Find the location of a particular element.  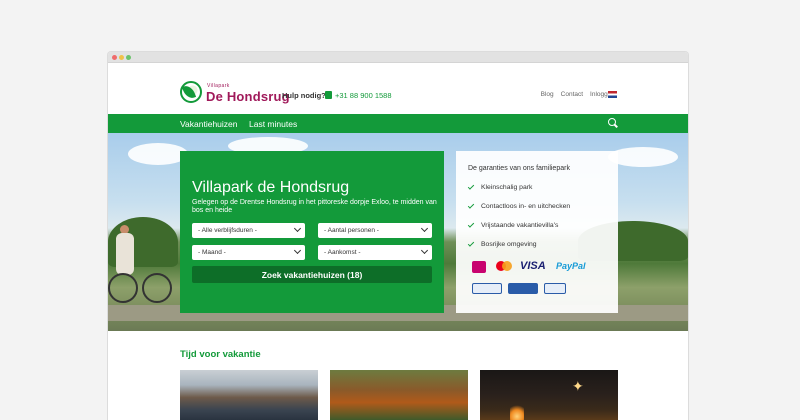

star-light-icon: ✦ is located at coordinates (578, 386).